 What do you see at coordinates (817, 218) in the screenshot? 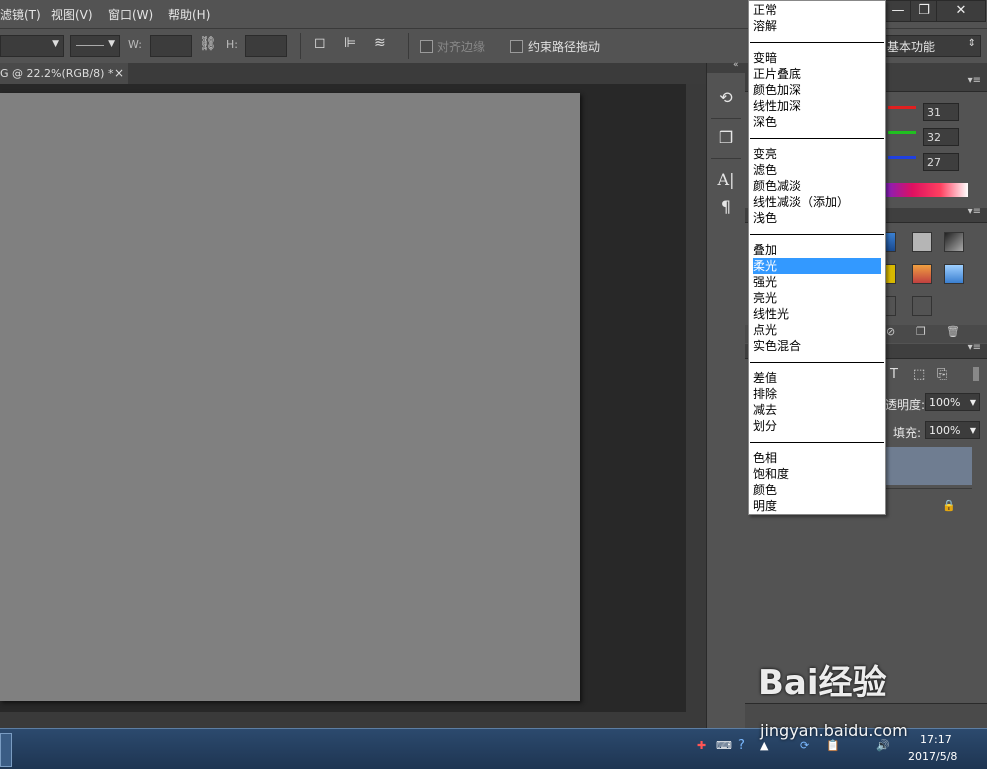
I see `blend-mode-option: 浅色` at bounding box center [817, 218].